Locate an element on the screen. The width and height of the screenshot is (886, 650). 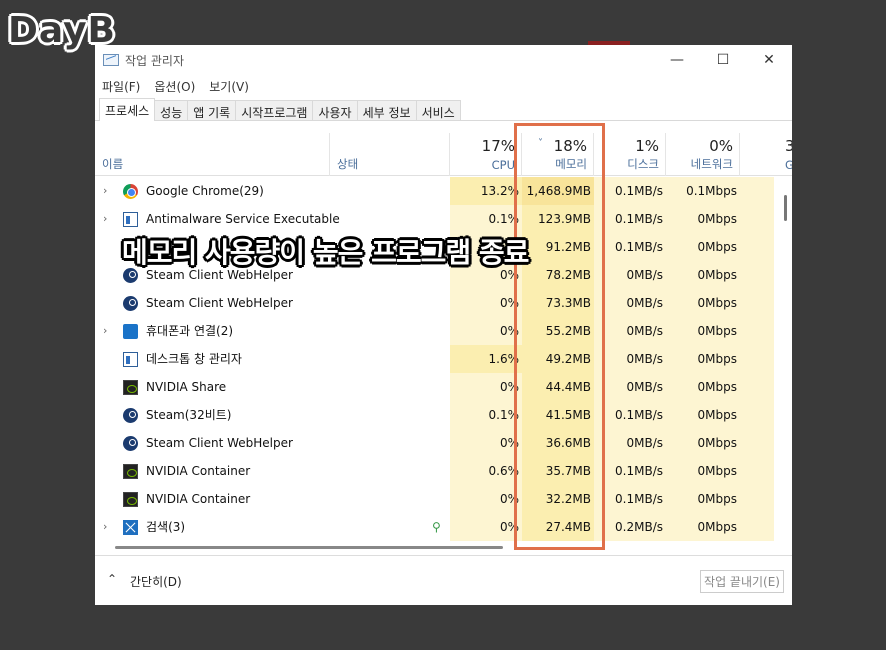
process-name: Steam(32비트) is located at coordinates (189, 415).